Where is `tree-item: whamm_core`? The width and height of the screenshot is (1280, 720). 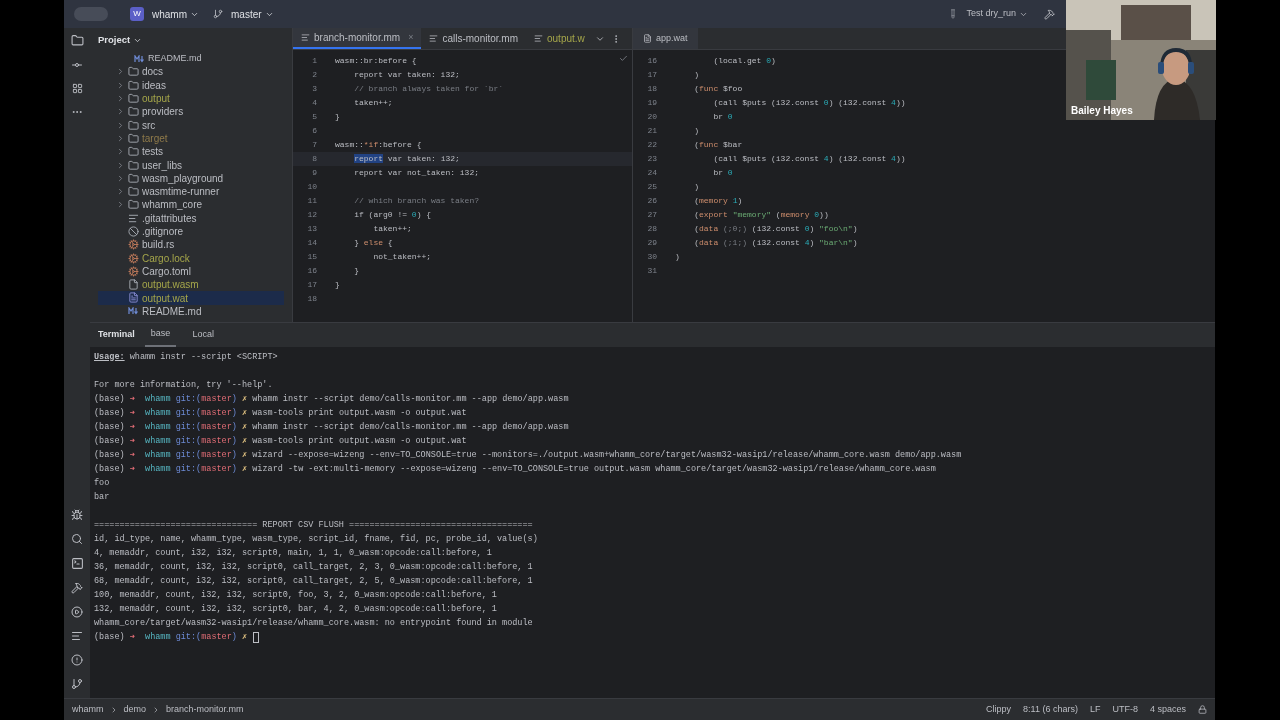
tree-item: whamm_core is located at coordinates (172, 205).